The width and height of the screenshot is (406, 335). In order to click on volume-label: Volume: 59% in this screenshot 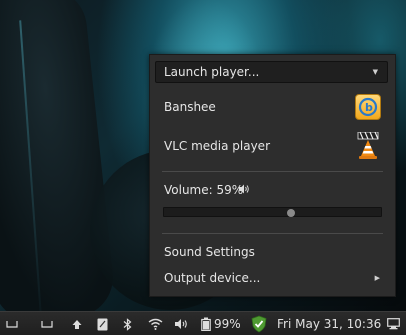, I will do `click(204, 190)`.